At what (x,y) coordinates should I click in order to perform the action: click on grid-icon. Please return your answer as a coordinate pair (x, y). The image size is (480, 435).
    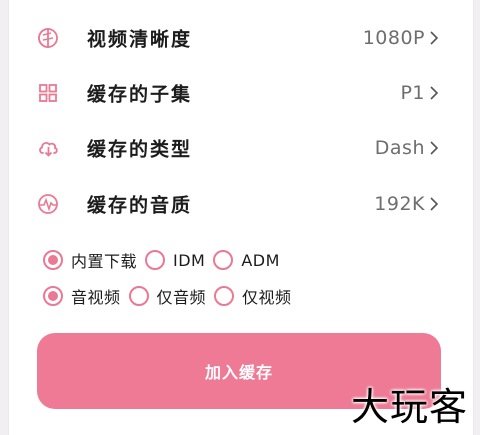
    Looking at the image, I should click on (48, 93).